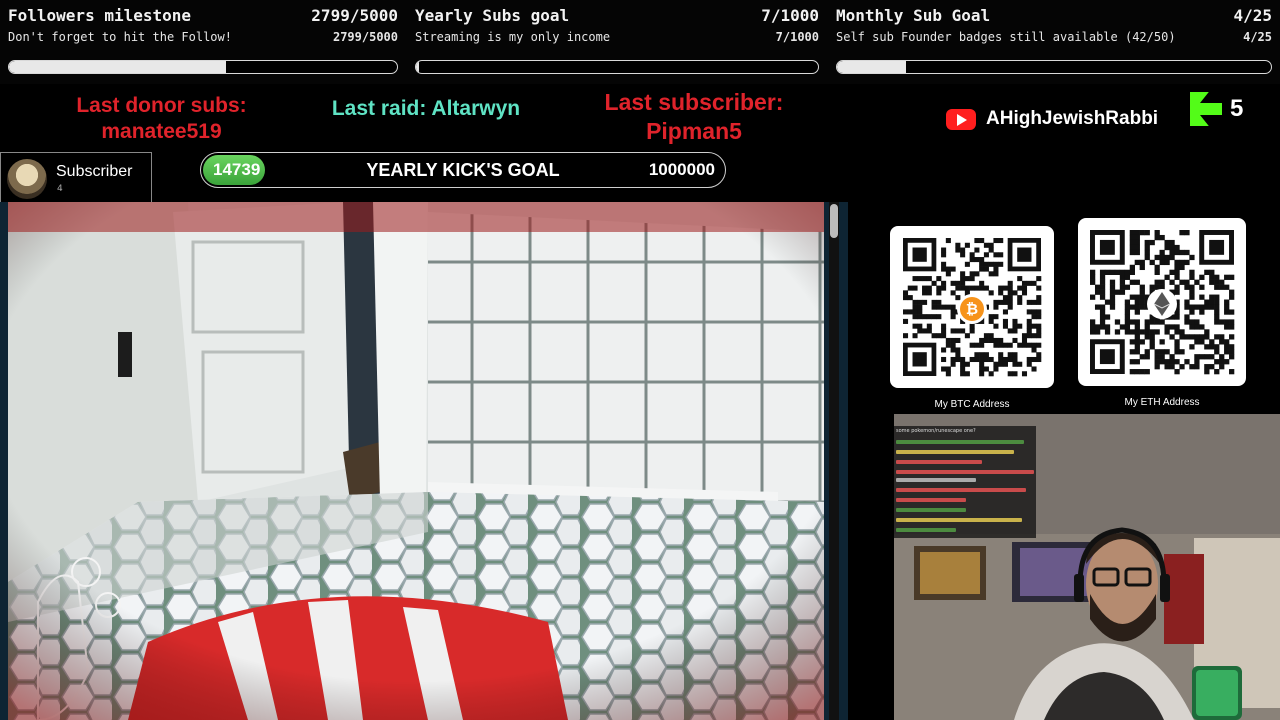  I want to click on game-scrollbar, so click(834, 461).